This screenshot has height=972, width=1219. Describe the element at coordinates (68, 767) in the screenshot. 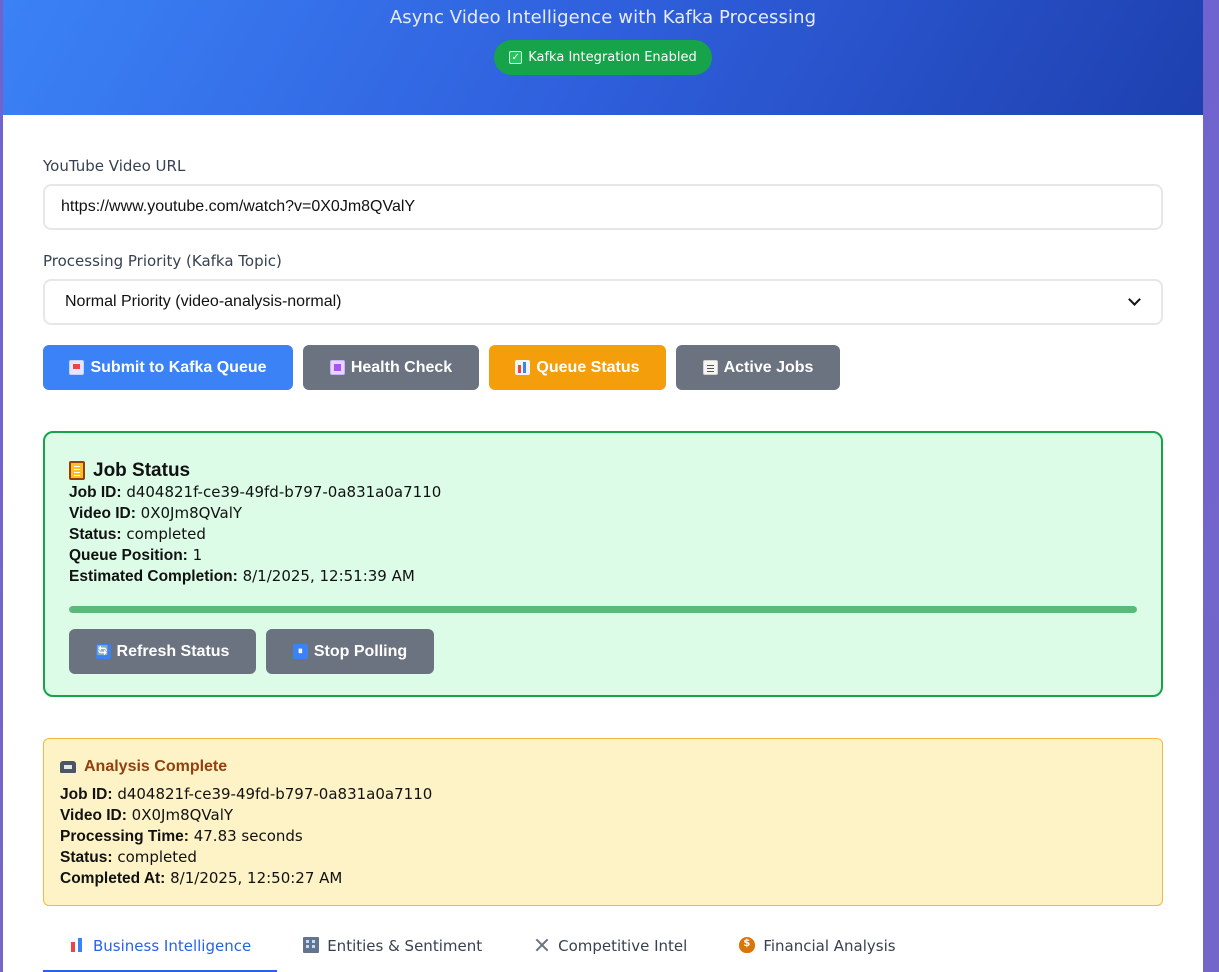

I see `telephone-icon` at that location.